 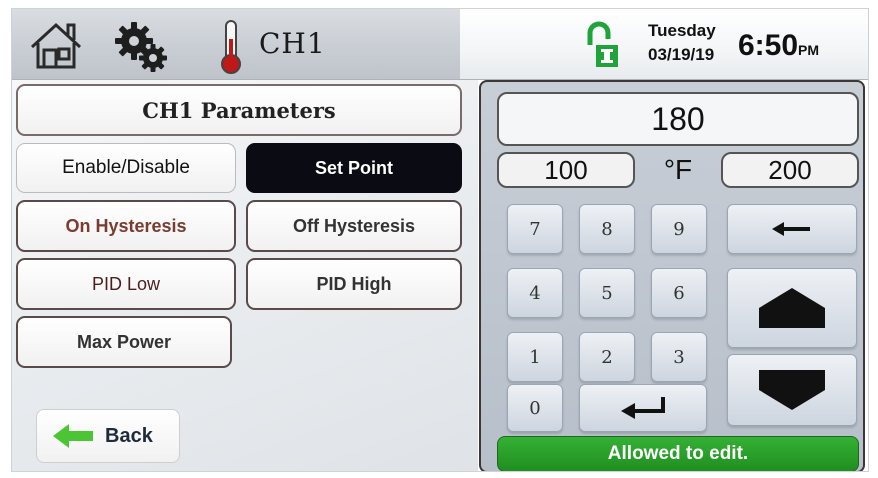 What do you see at coordinates (679, 229) in the screenshot?
I see `key-9: 9` at bounding box center [679, 229].